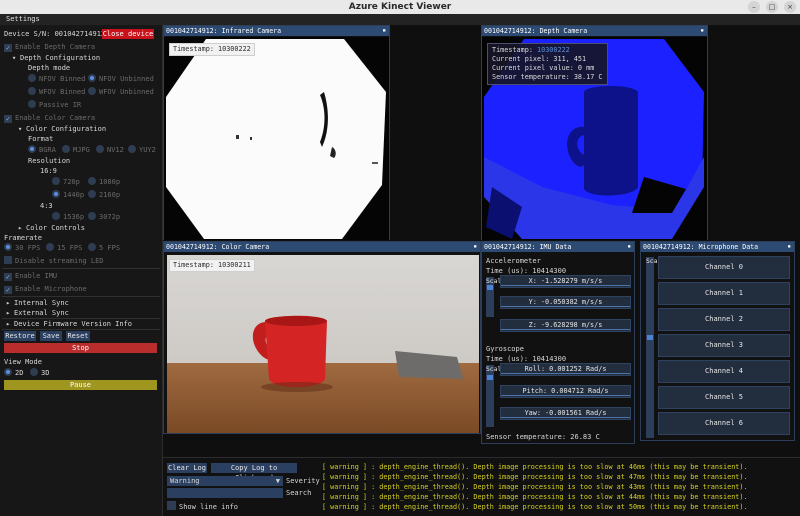 This screenshot has height=516, width=800. Describe the element at coordinates (110, 150) in the screenshot. I see `radio-nv12: NV12` at that location.